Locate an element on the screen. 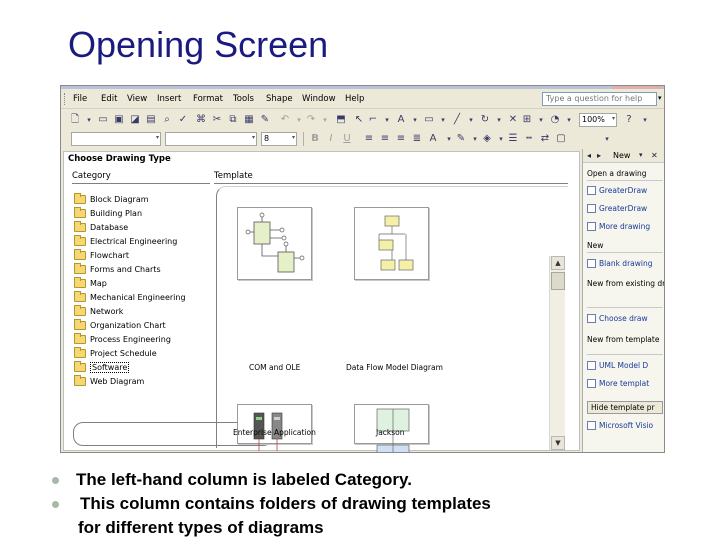  line-pattern-icon: ┅ is located at coordinates (529, 139).